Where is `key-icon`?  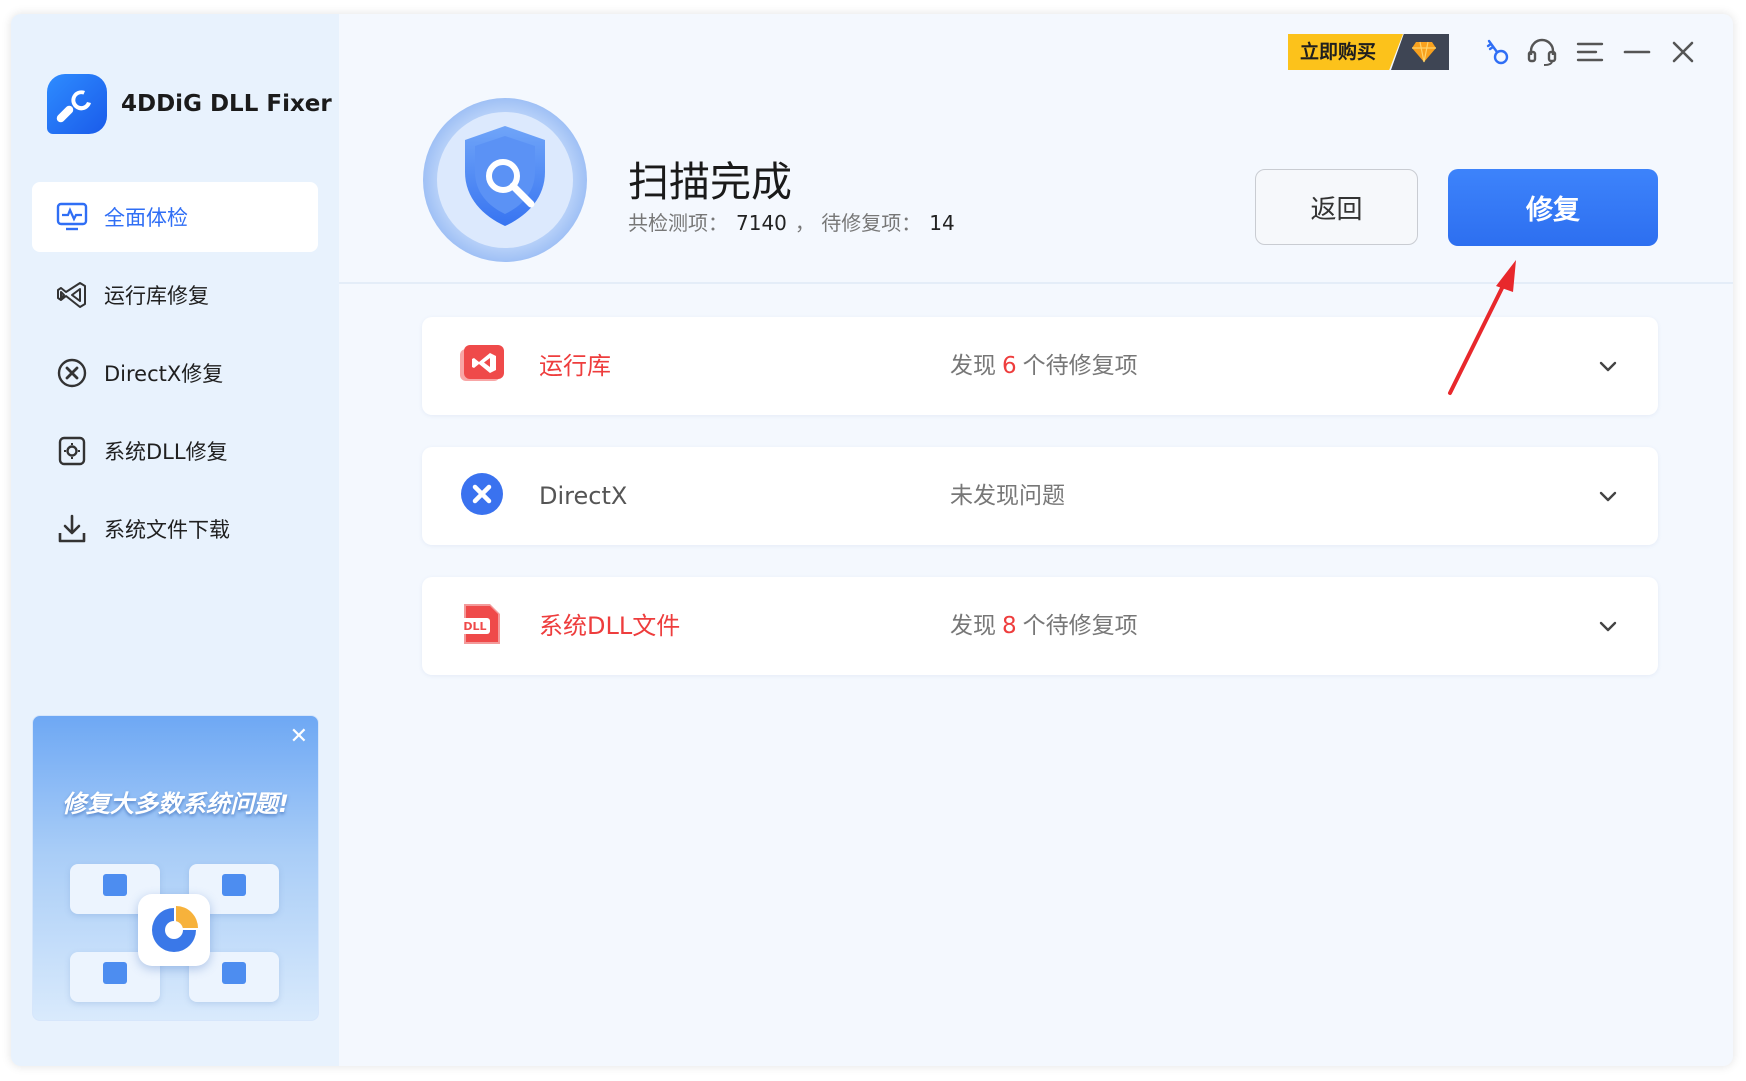
key-icon is located at coordinates (1497, 52).